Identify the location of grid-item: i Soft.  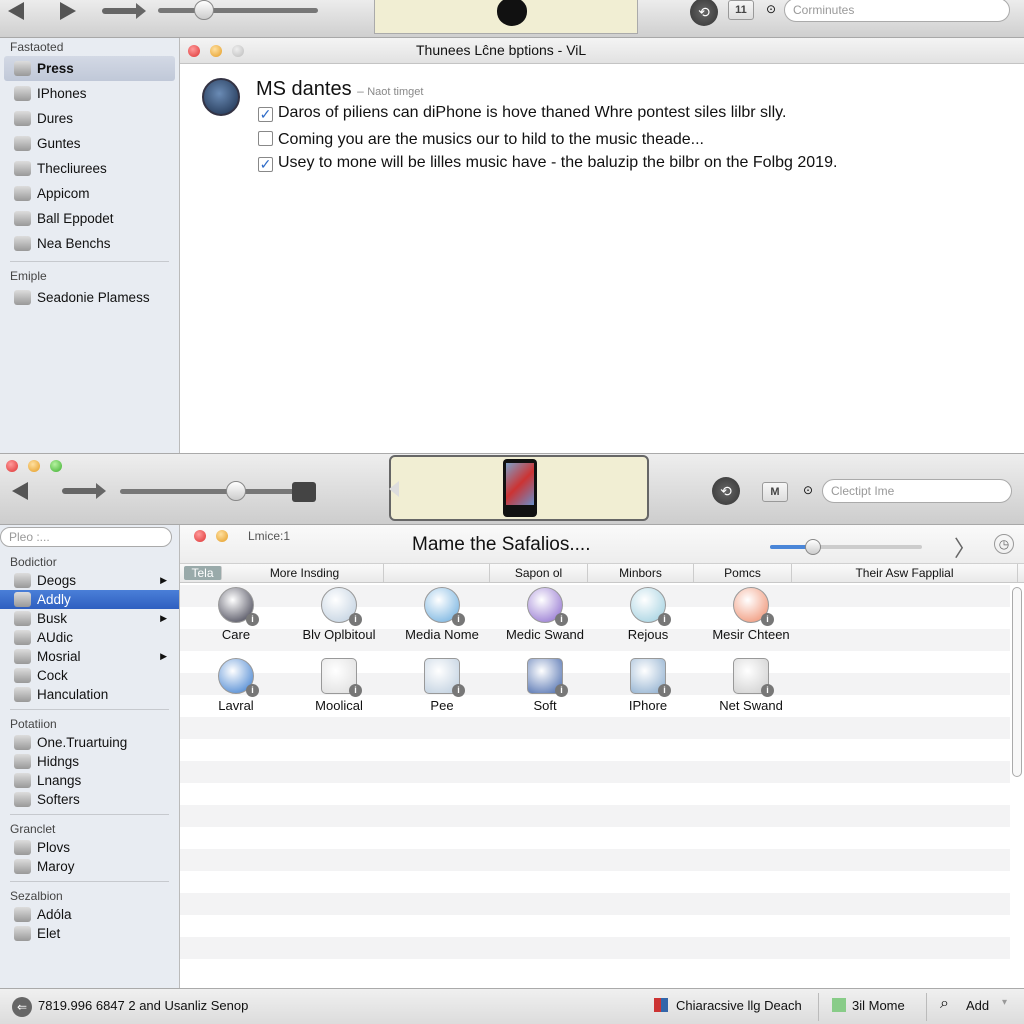
(545, 685).